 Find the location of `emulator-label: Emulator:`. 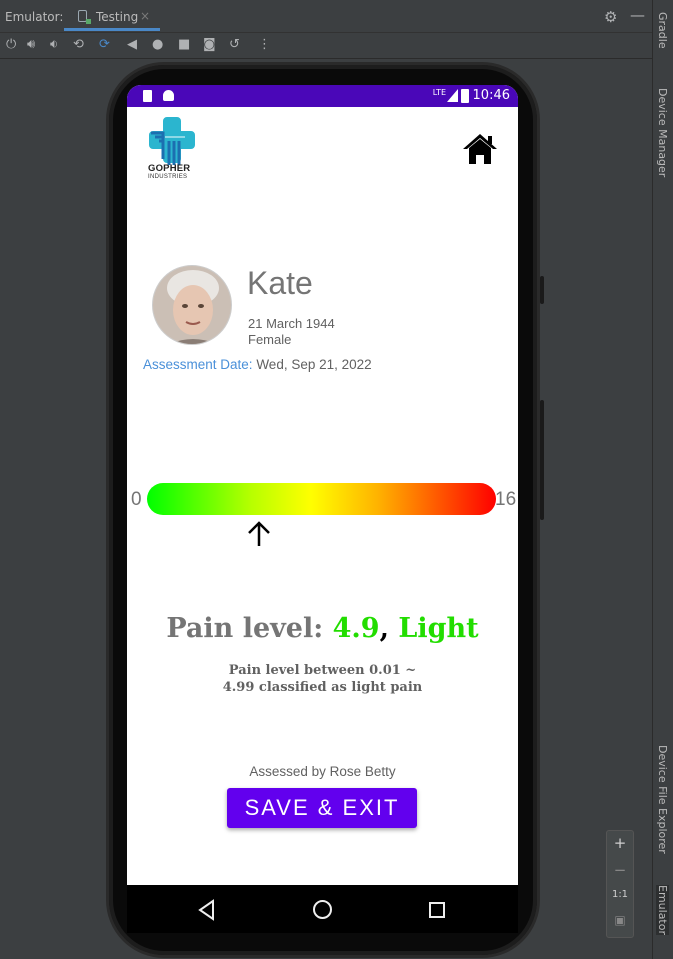

emulator-label: Emulator: is located at coordinates (34, 17).